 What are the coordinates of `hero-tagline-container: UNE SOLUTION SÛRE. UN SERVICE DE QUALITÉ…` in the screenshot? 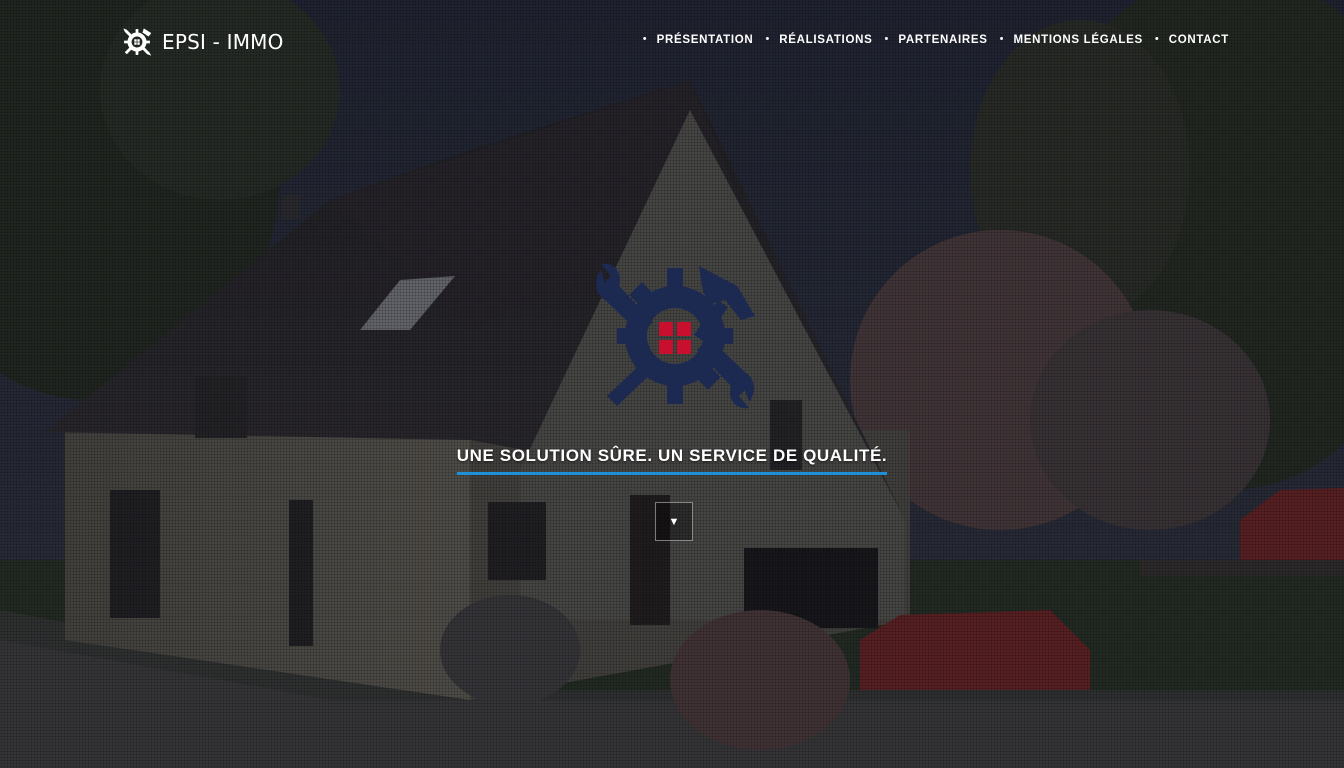 It's located at (672, 460).